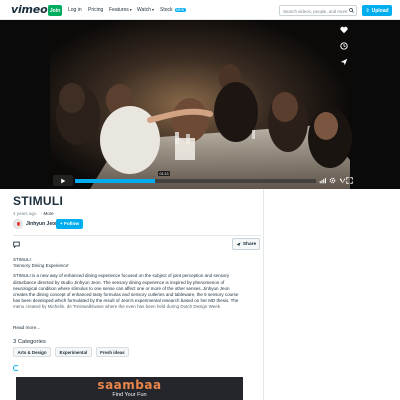 The width and height of the screenshot is (400, 400). I want to click on like-button, so click(344, 29).